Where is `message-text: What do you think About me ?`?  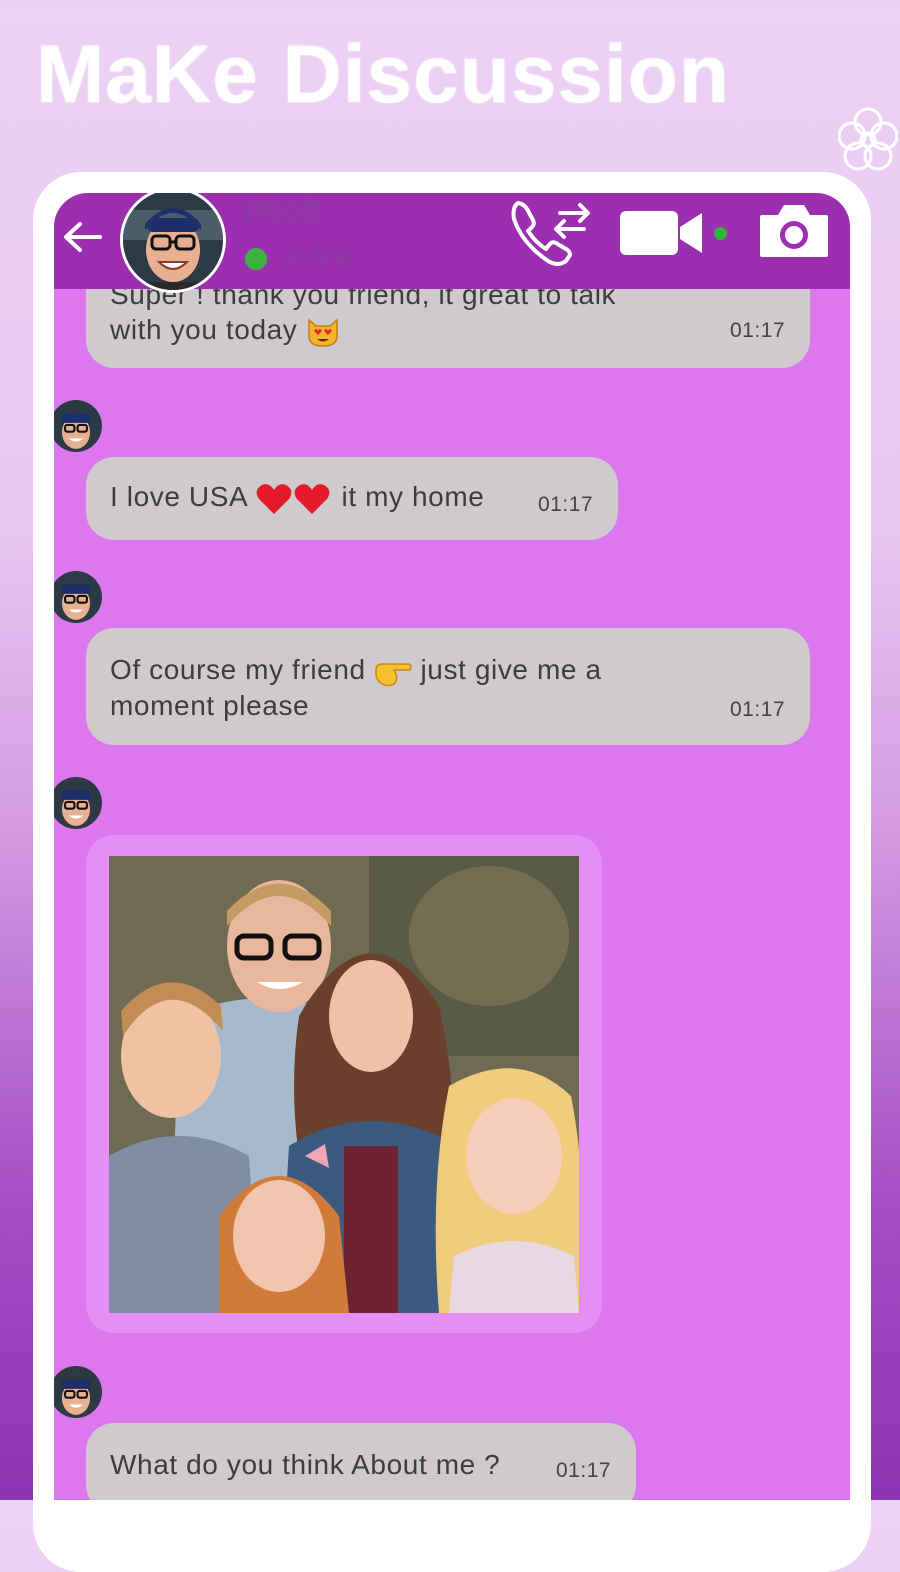
message-text: What do you think About me ? is located at coordinates (305, 1464).